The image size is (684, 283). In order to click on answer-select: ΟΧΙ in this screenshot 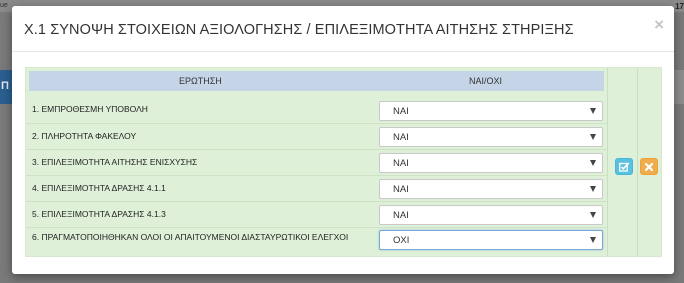, I will do `click(491, 240)`.